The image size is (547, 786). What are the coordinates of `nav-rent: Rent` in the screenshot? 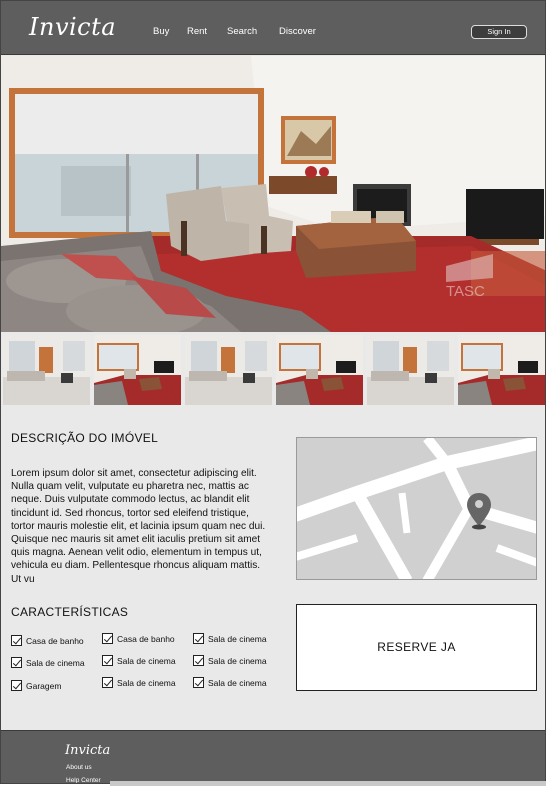 It's located at (197, 31).